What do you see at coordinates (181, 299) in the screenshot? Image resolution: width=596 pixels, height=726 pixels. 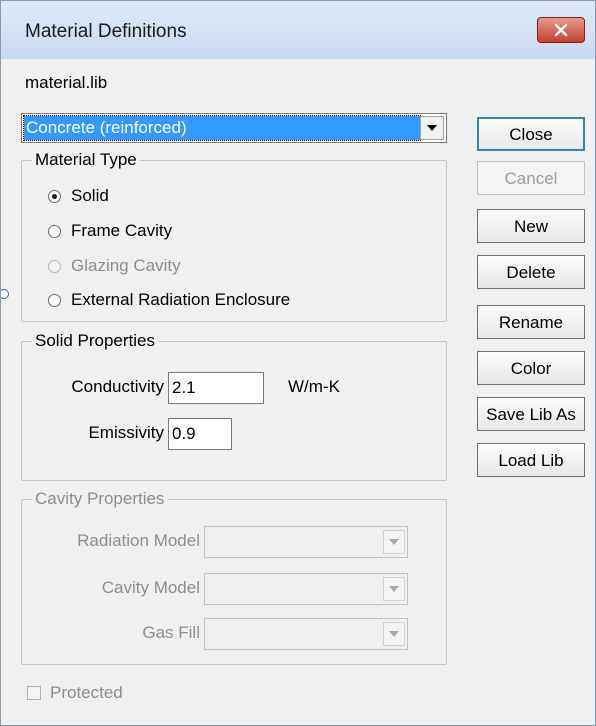 I see `radio-external-radiation-enclosure-label: External Radiation Enclosure` at bounding box center [181, 299].